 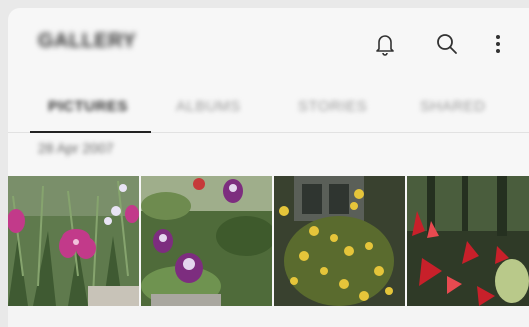 What do you see at coordinates (447, 44) in the screenshot?
I see `search-icon` at bounding box center [447, 44].